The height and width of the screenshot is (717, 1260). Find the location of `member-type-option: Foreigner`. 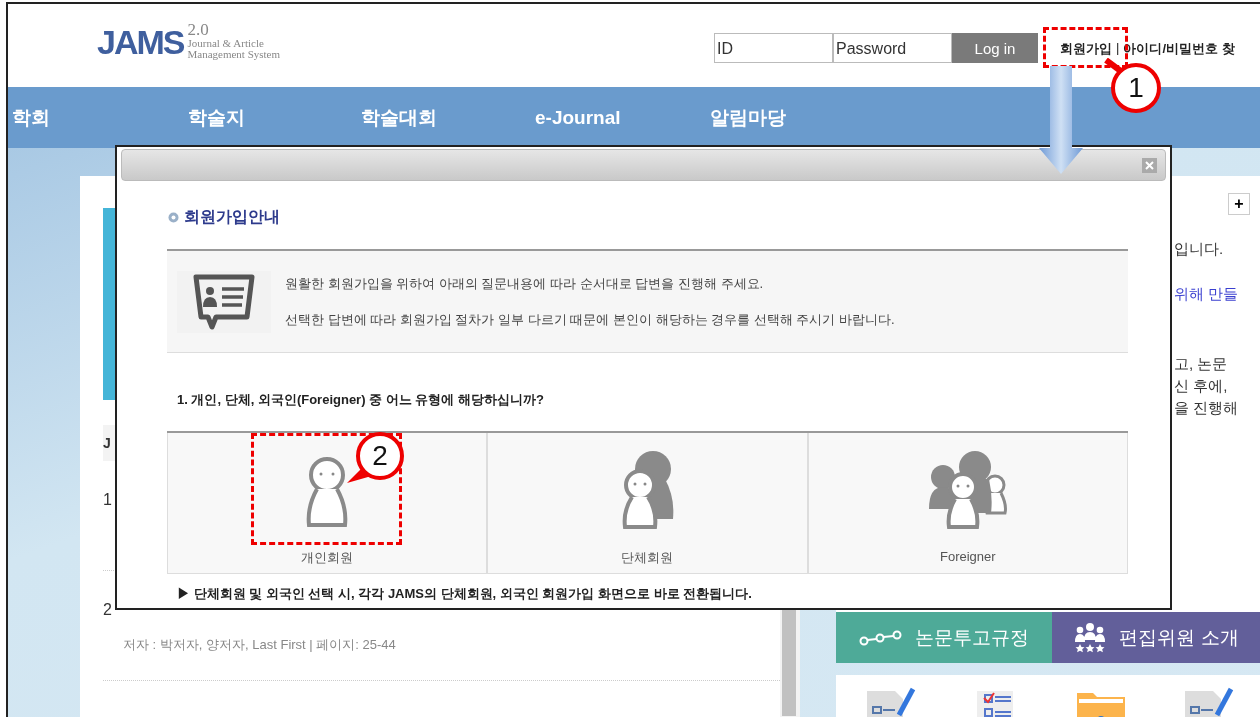

member-type-option: Foreigner is located at coordinates (967, 503).